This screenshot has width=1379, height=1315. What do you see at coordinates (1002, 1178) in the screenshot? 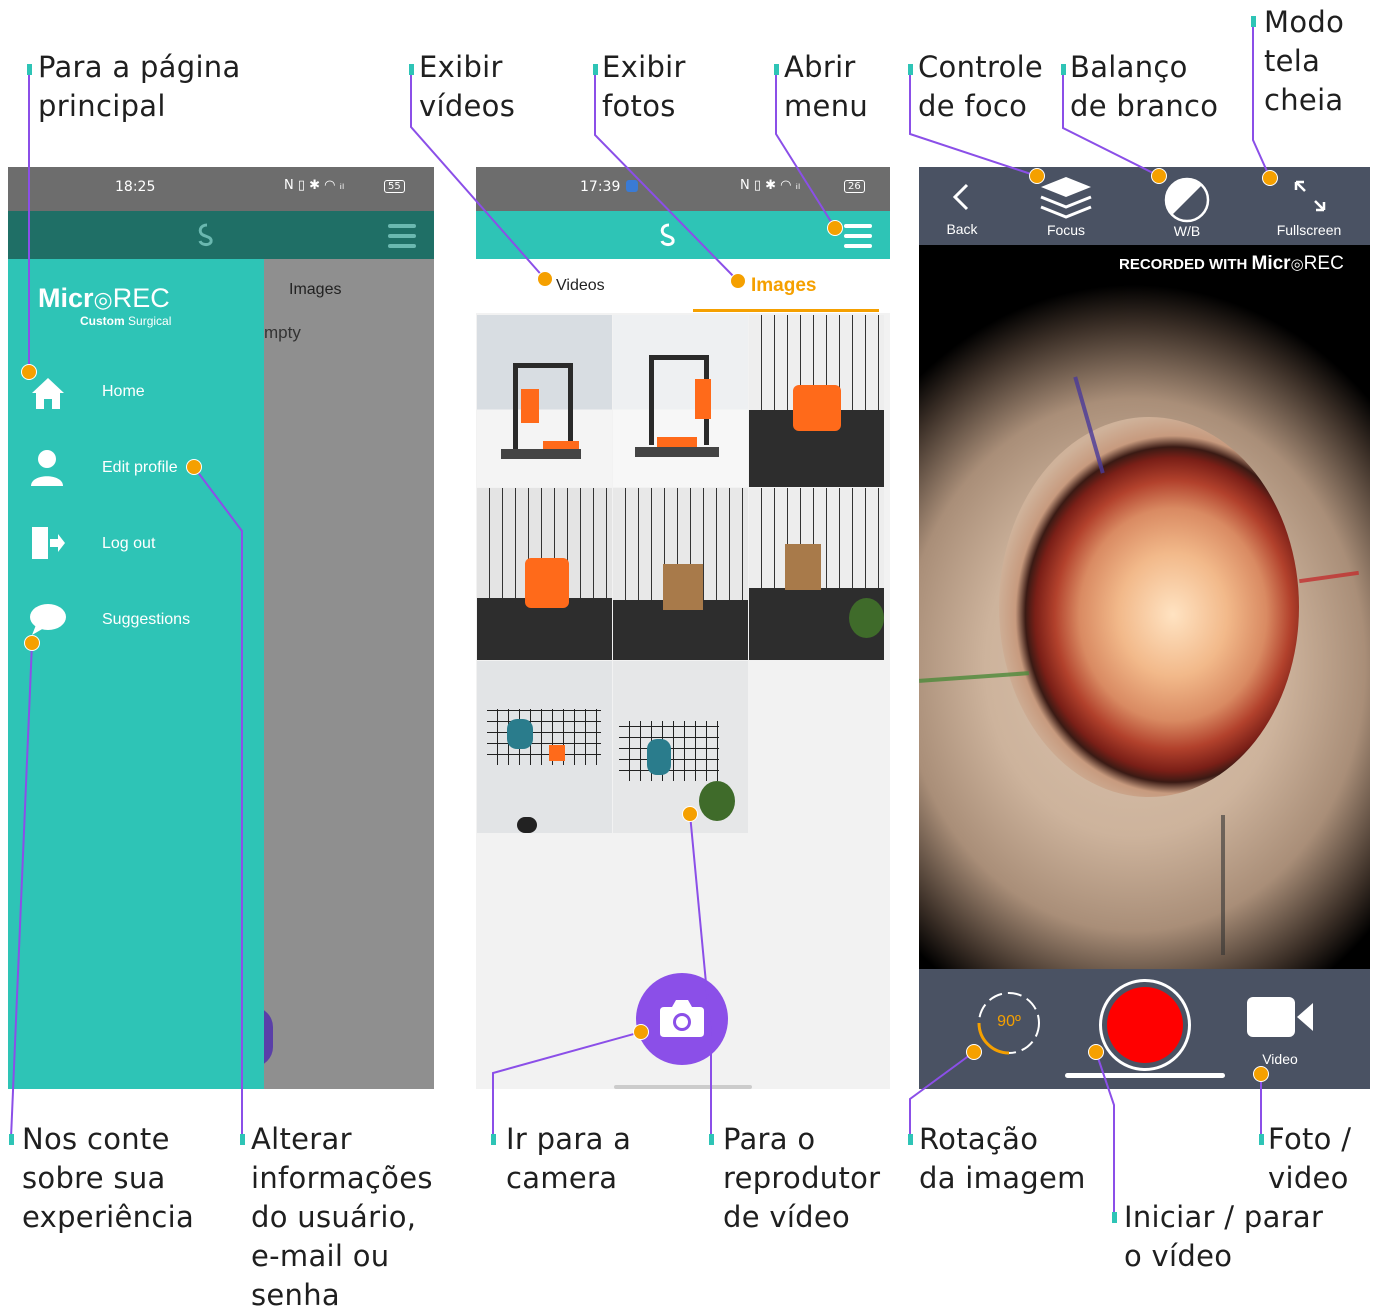
I see `callout-line: da imagem` at bounding box center [1002, 1178].